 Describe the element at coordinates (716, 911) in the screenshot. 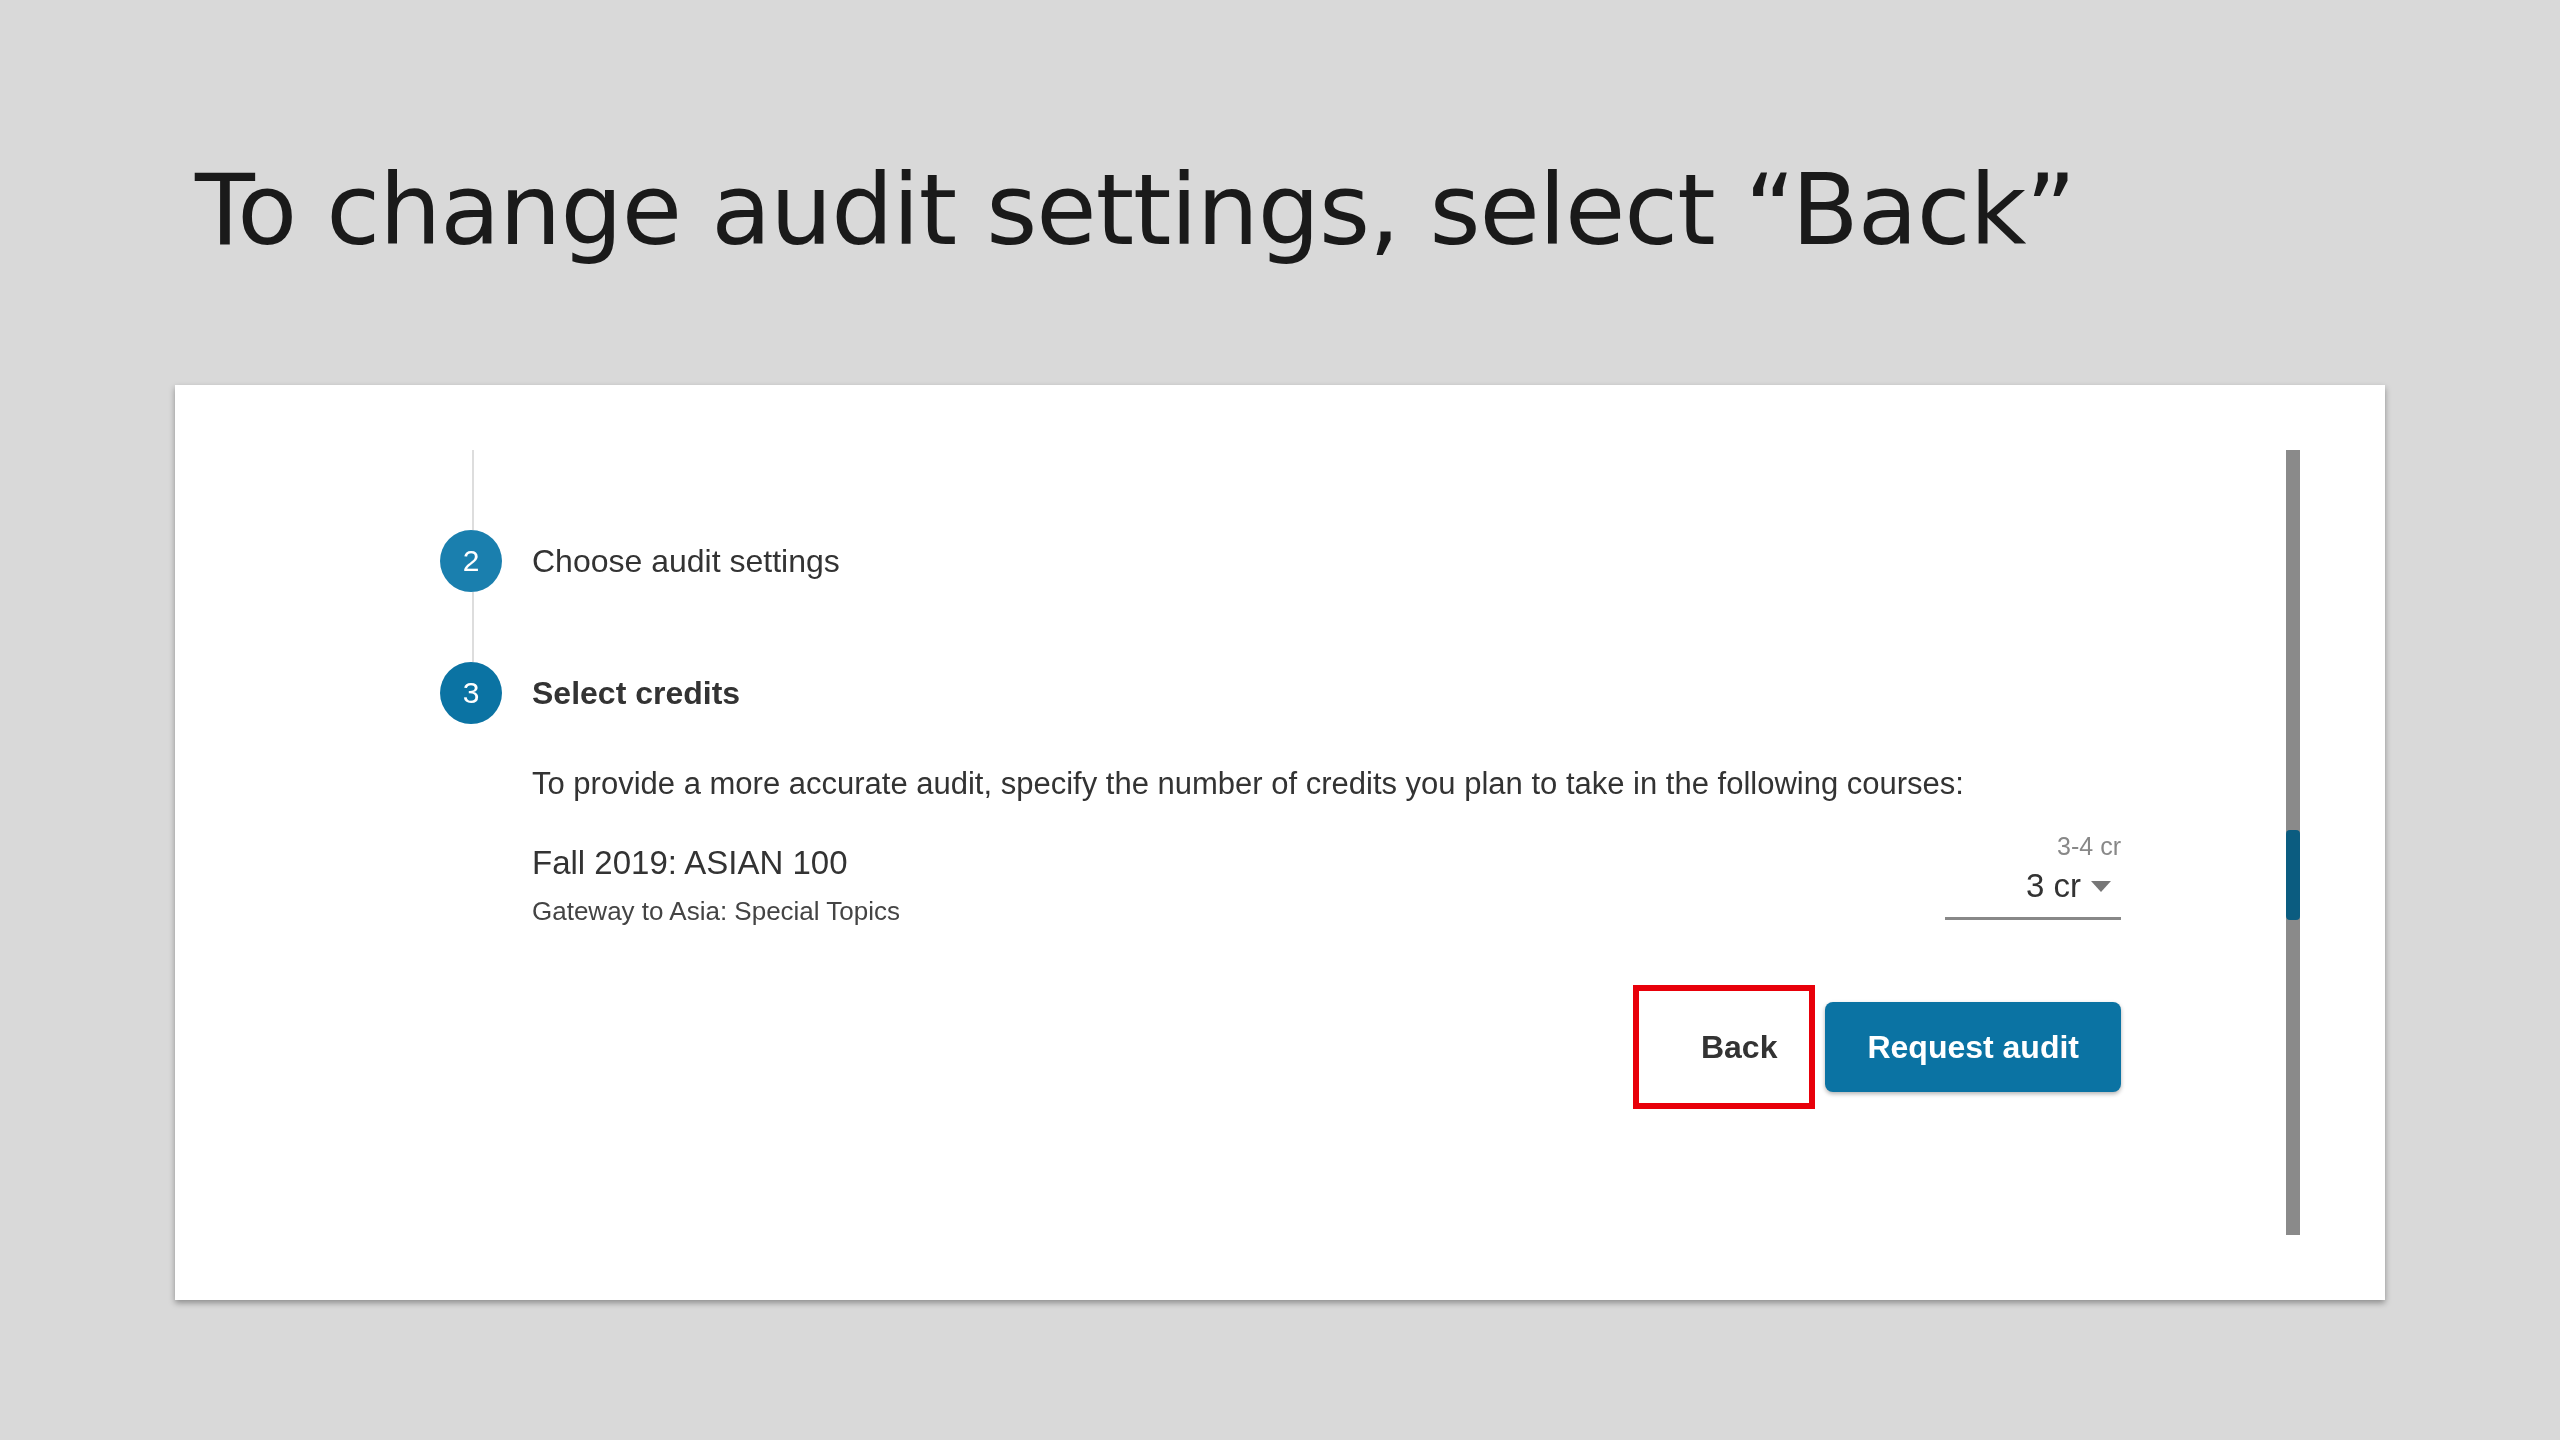

I see `course-subtitle: Gateway to Asia: Special Topics` at that location.